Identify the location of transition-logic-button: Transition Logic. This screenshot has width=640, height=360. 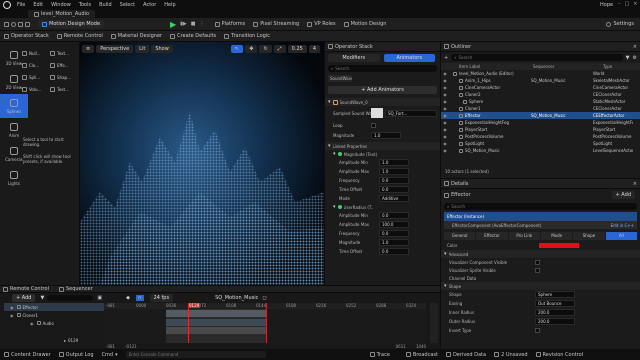
(247, 36).